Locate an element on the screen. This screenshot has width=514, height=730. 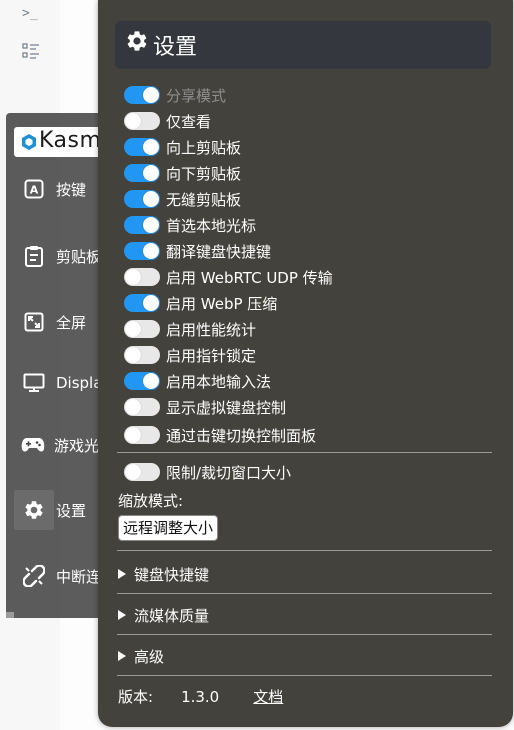
scale-mode-select: 远程调整大小 is located at coordinates (168, 528).